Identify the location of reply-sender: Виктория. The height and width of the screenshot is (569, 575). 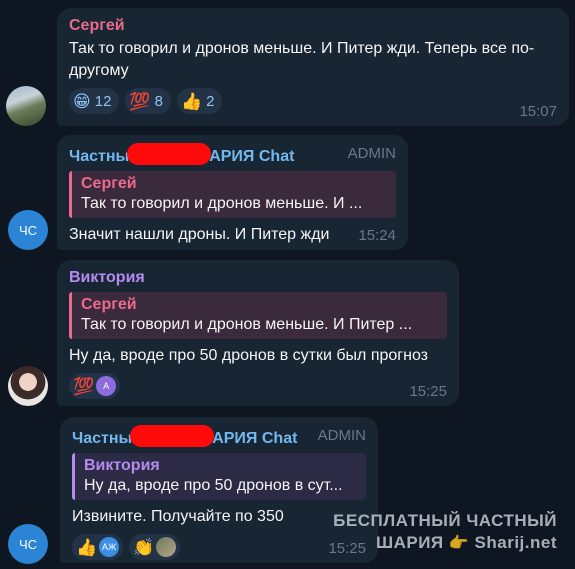
(122, 465).